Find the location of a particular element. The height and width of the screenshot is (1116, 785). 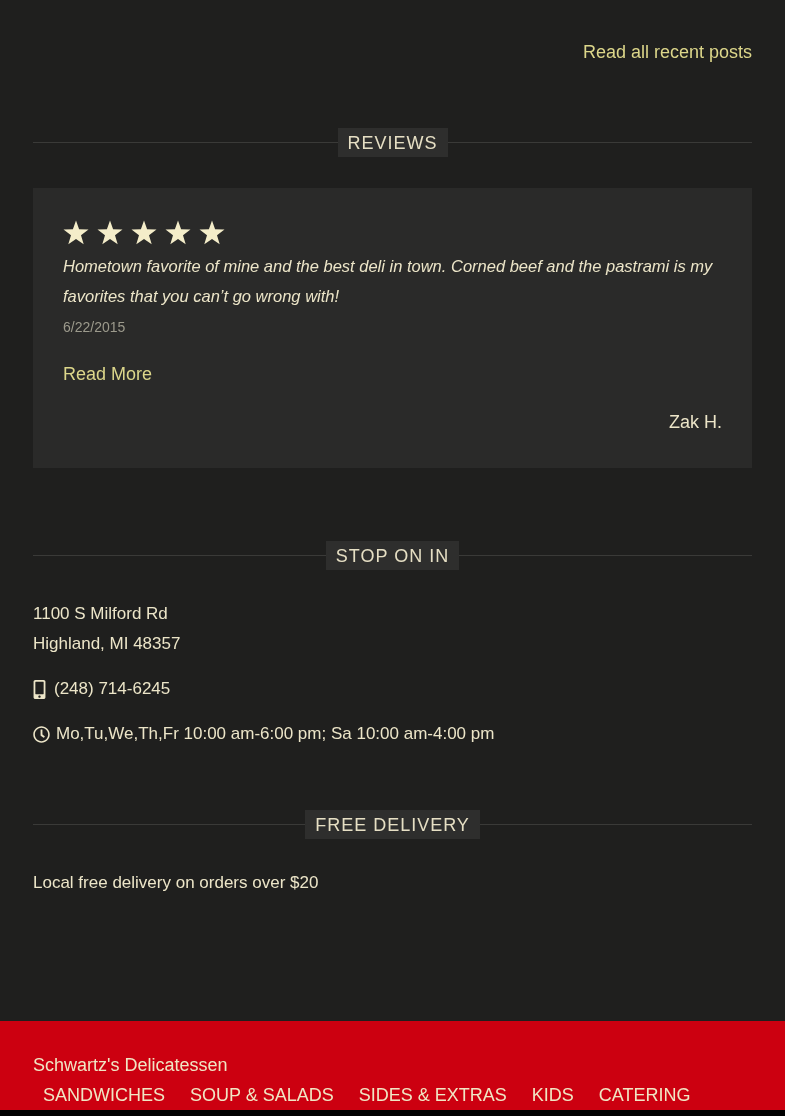

footer-nav-link: SOUP & SALADS is located at coordinates (262, 1095).